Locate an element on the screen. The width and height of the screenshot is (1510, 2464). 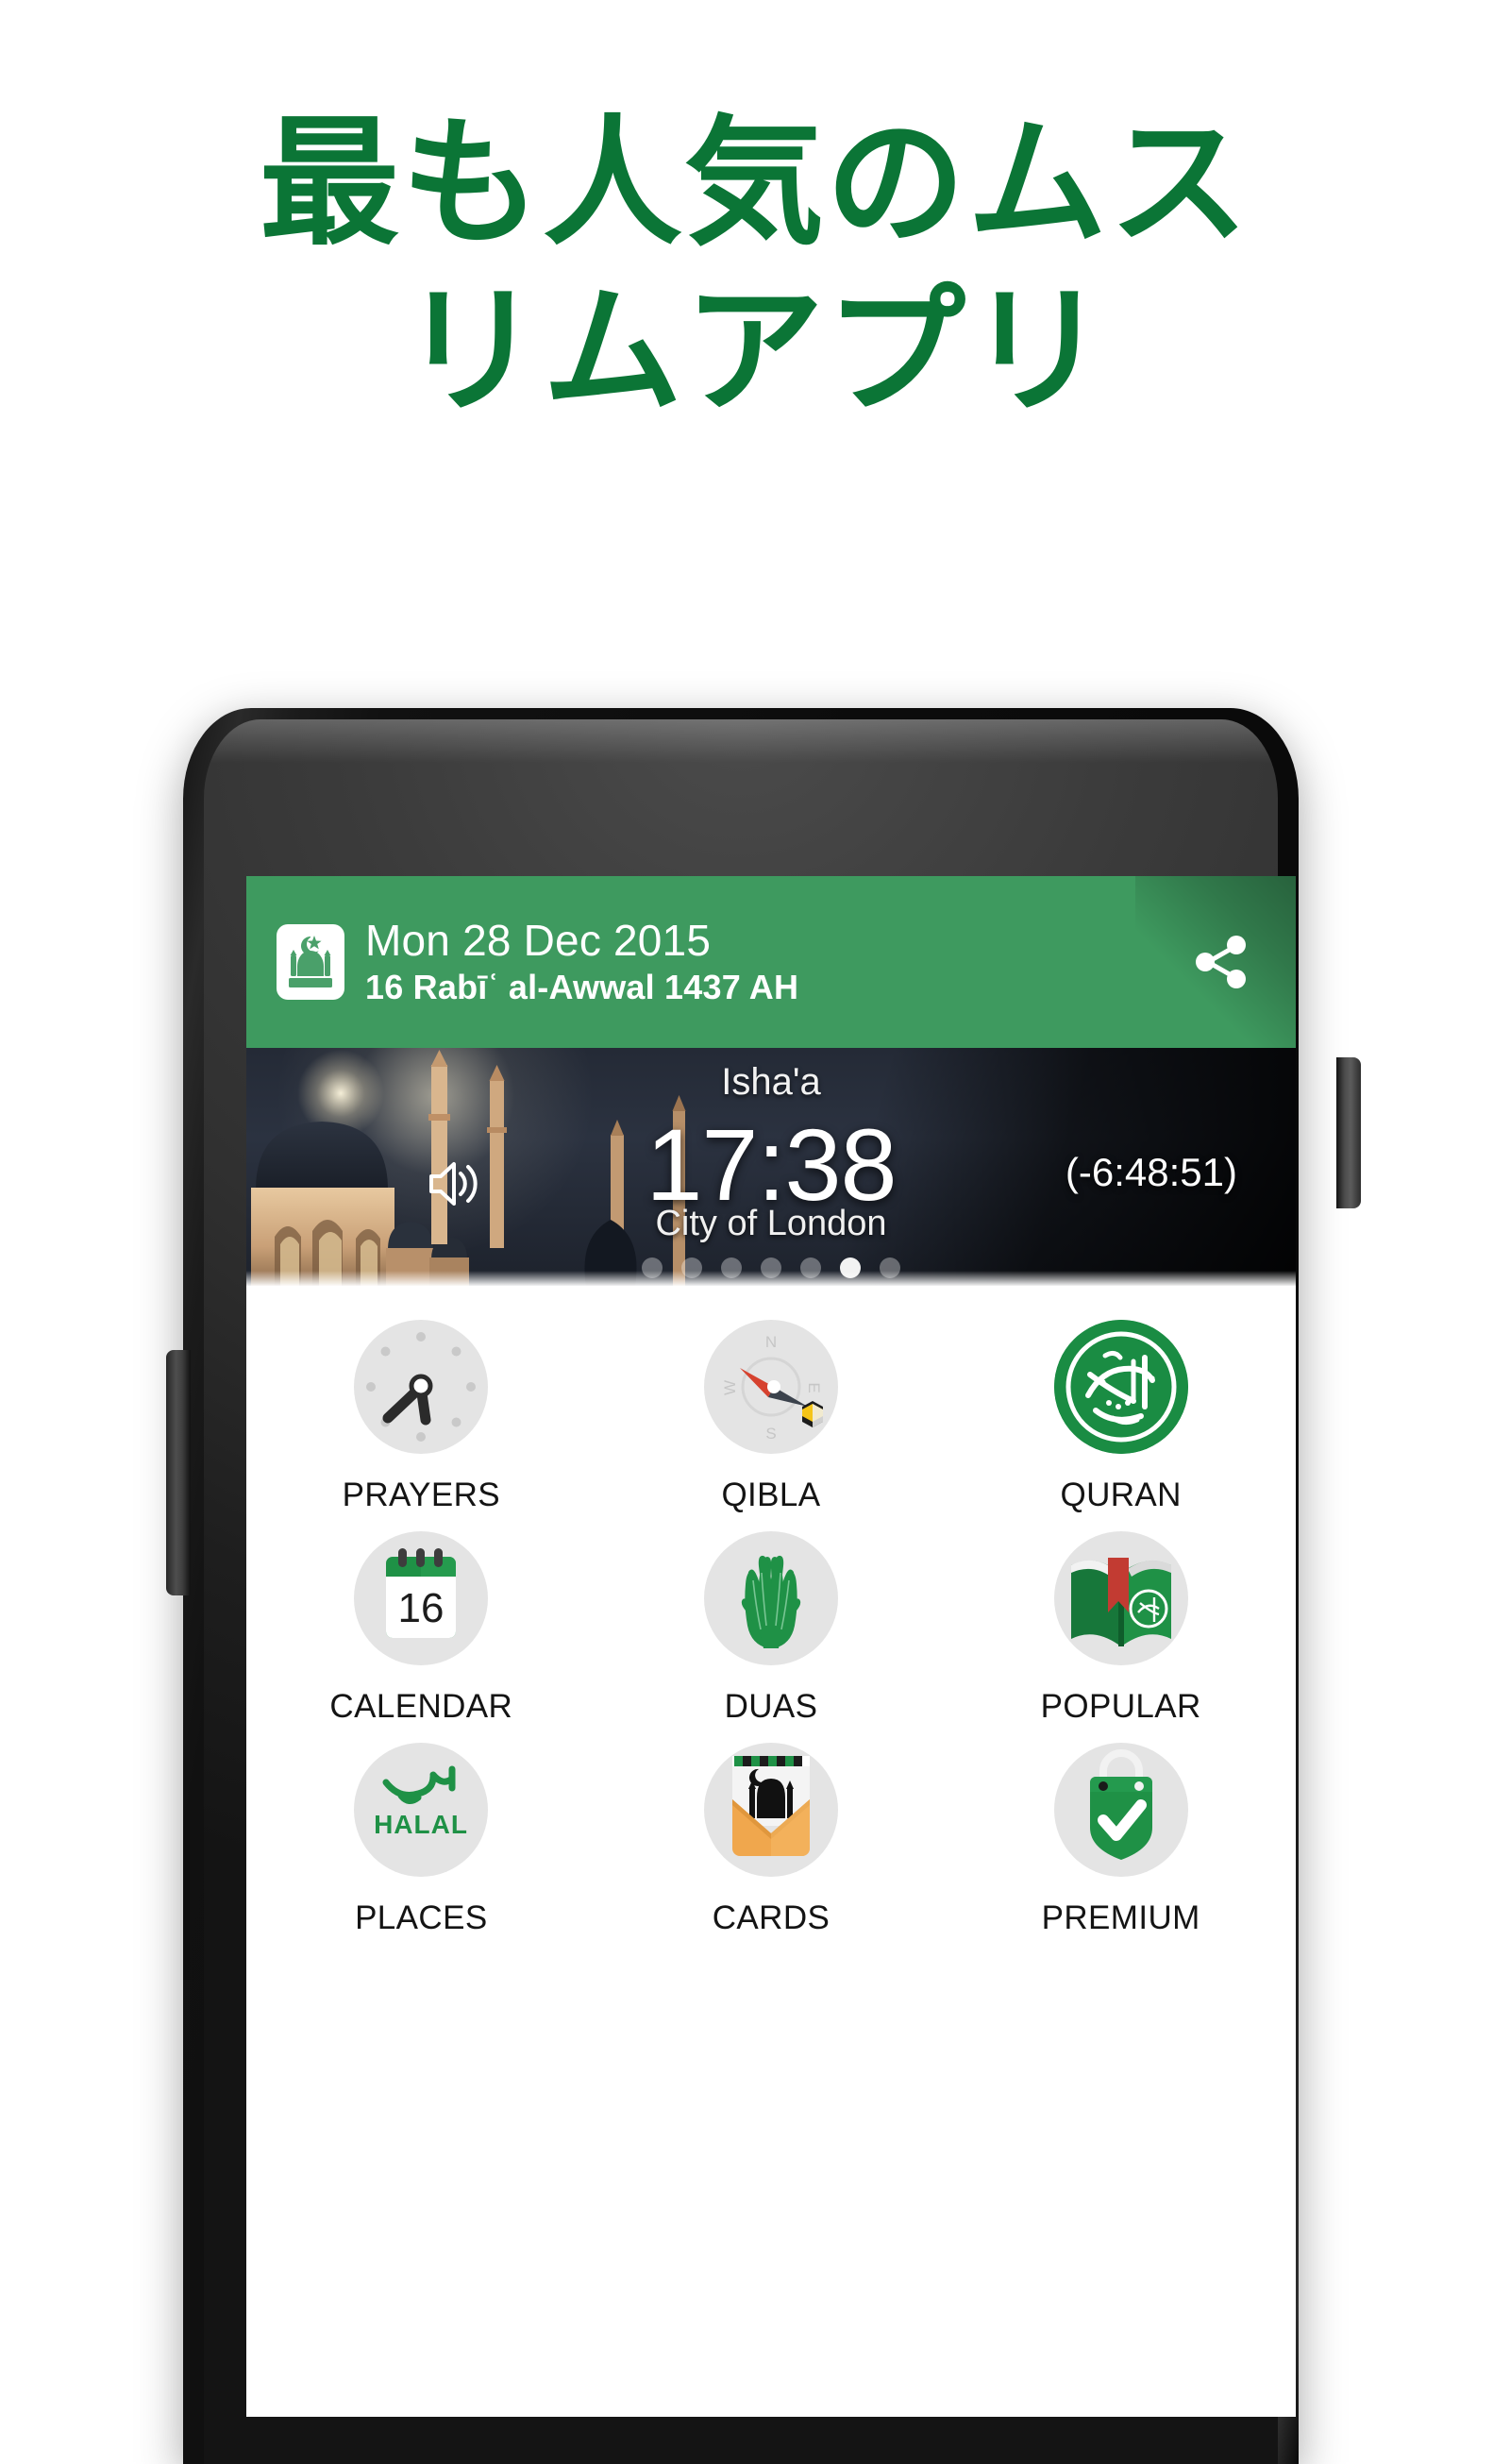
prayer-name: Isha'a is located at coordinates (771, 1082).